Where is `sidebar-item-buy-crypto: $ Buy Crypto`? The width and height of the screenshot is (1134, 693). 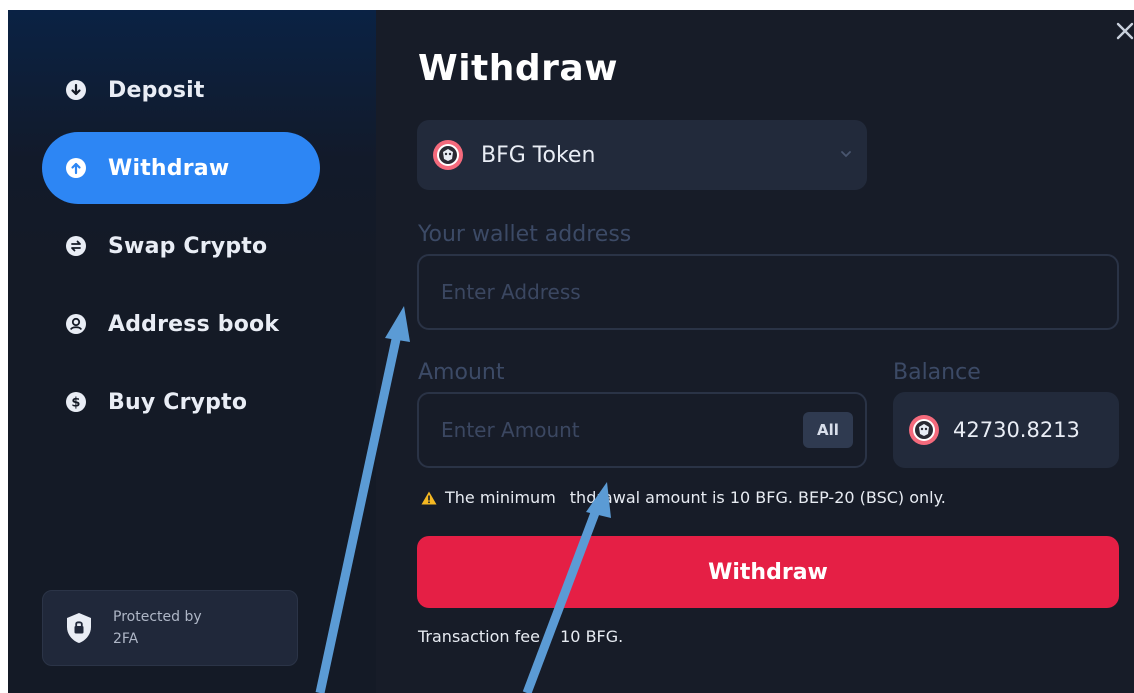 sidebar-item-buy-crypto: $ Buy Crypto is located at coordinates (181, 402).